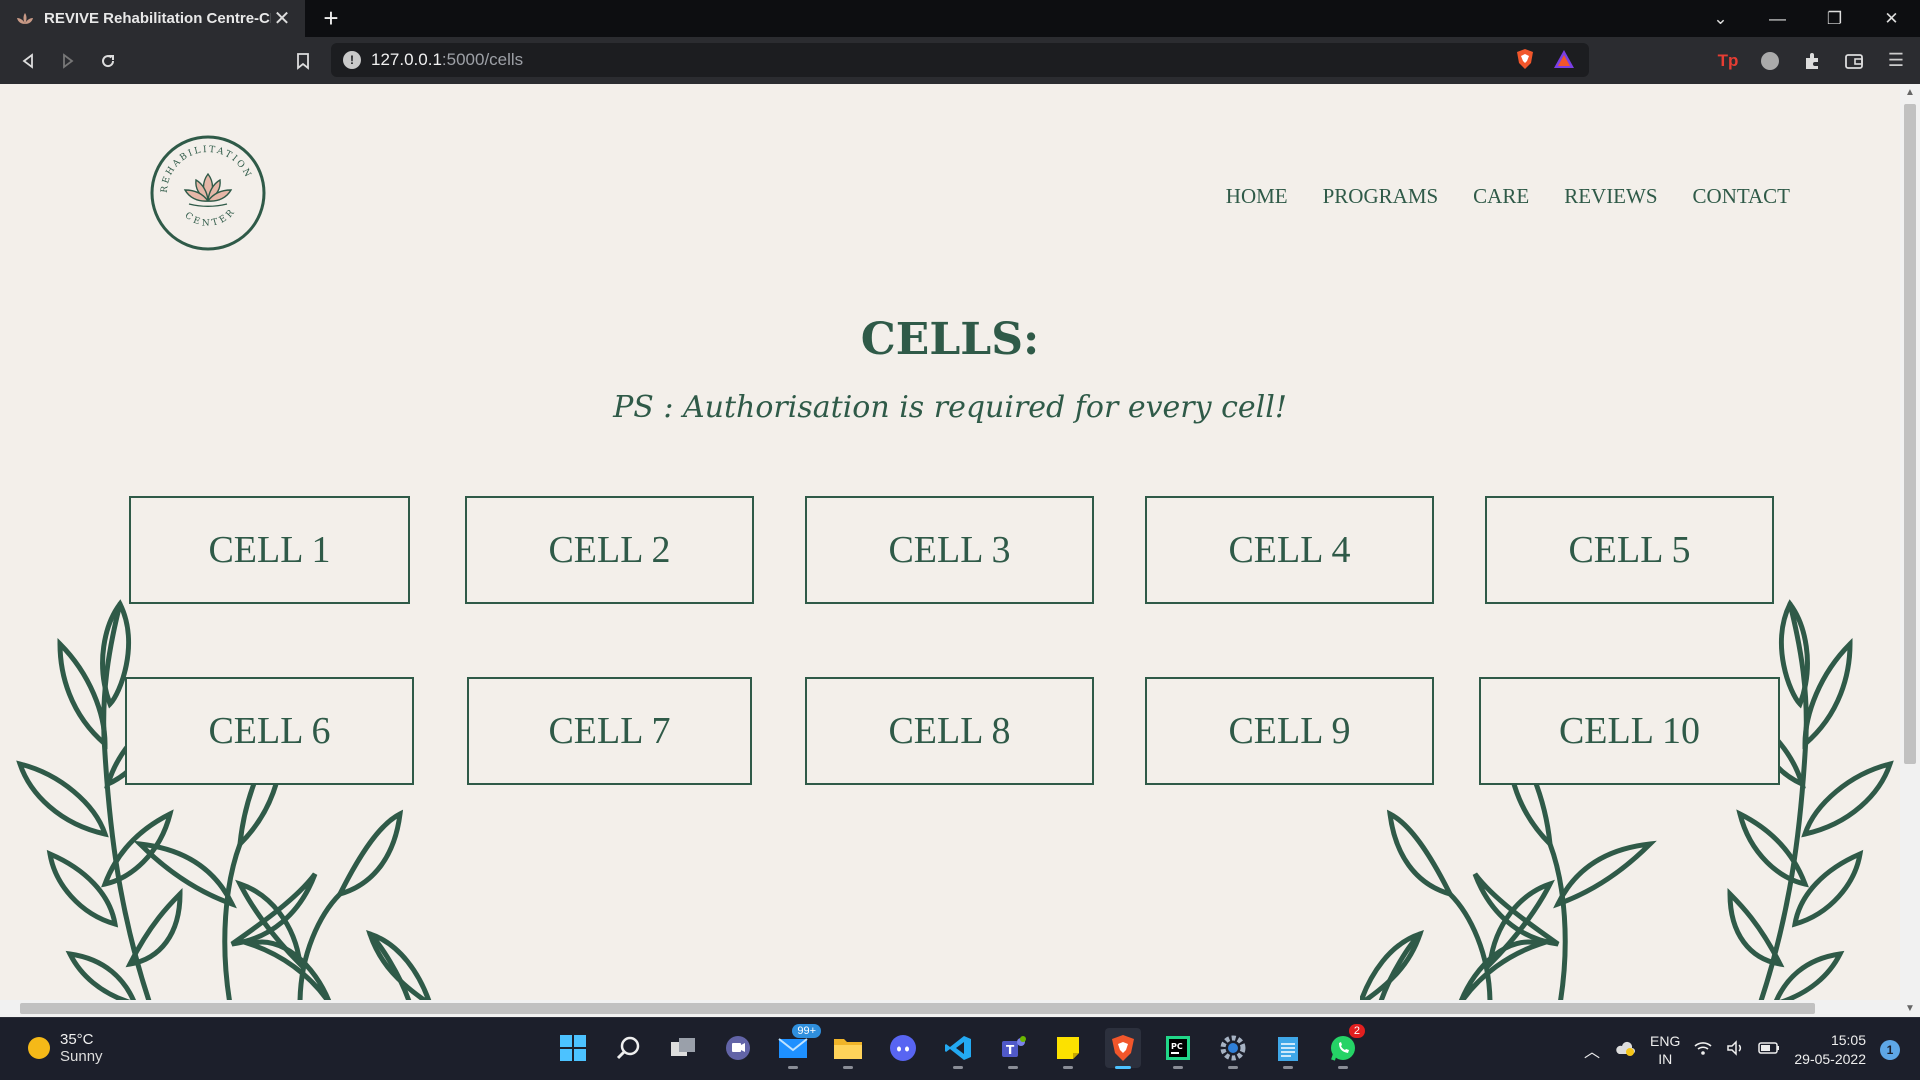  I want to click on taskbar-apps: 99+ T PC 2, so click(960, 1046).